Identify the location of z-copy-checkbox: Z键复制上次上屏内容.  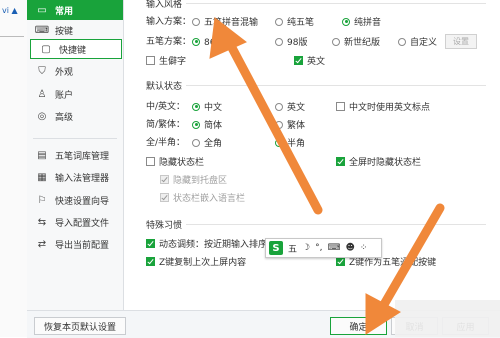
(196, 261).